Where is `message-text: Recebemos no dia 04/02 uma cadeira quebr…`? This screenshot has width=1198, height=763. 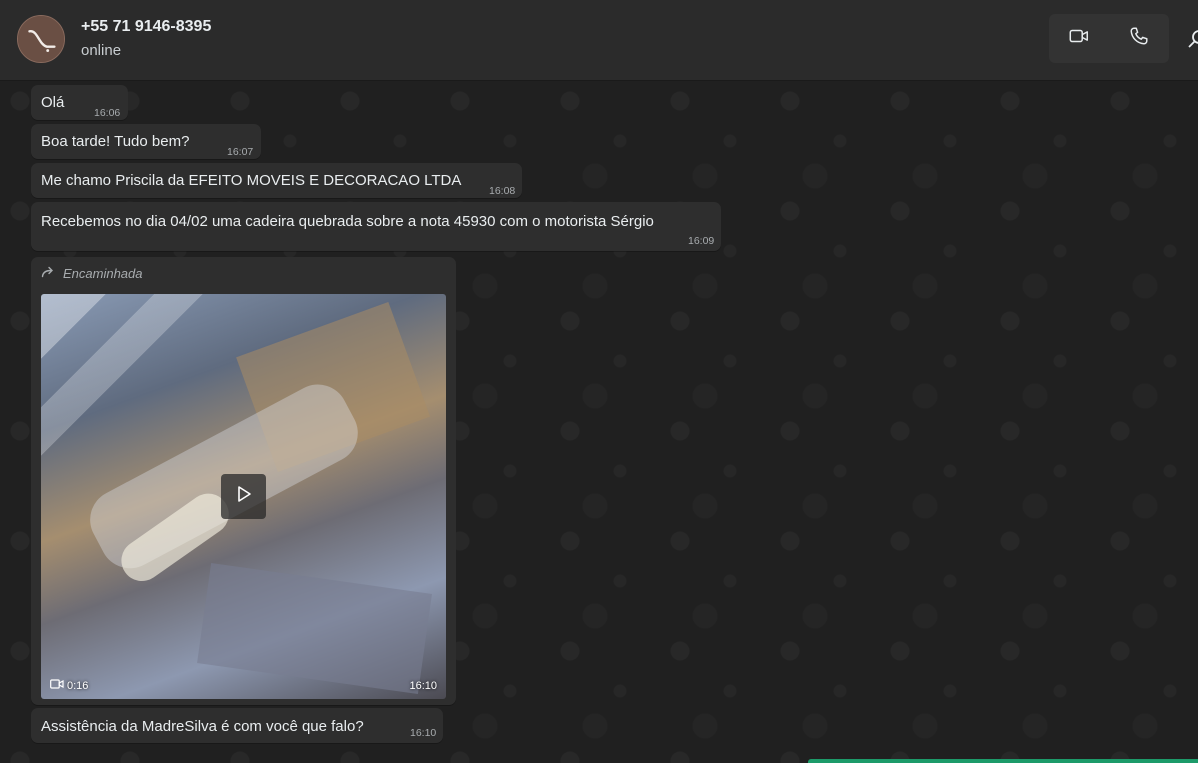 message-text: Recebemos no dia 04/02 uma cadeira quebr… is located at coordinates (347, 221).